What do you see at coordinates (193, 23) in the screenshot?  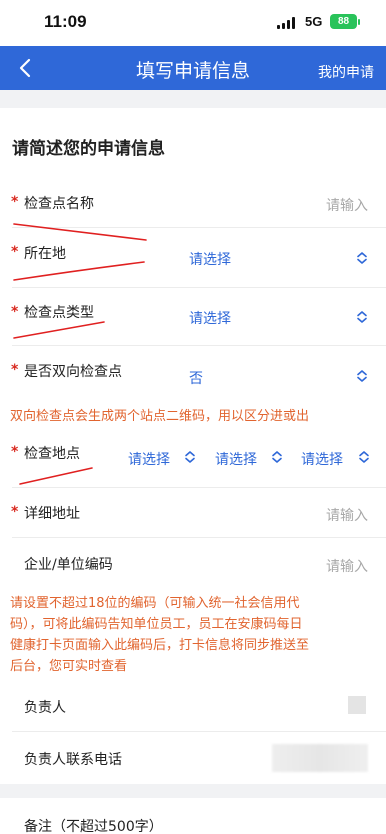 I see `status-bar: 11:09 5G 88` at bounding box center [193, 23].